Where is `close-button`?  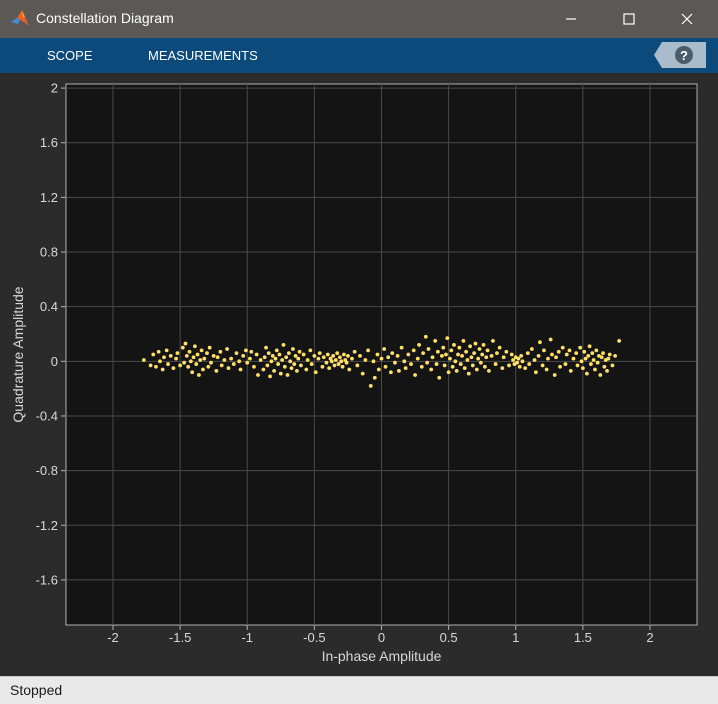 close-button is located at coordinates (687, 19).